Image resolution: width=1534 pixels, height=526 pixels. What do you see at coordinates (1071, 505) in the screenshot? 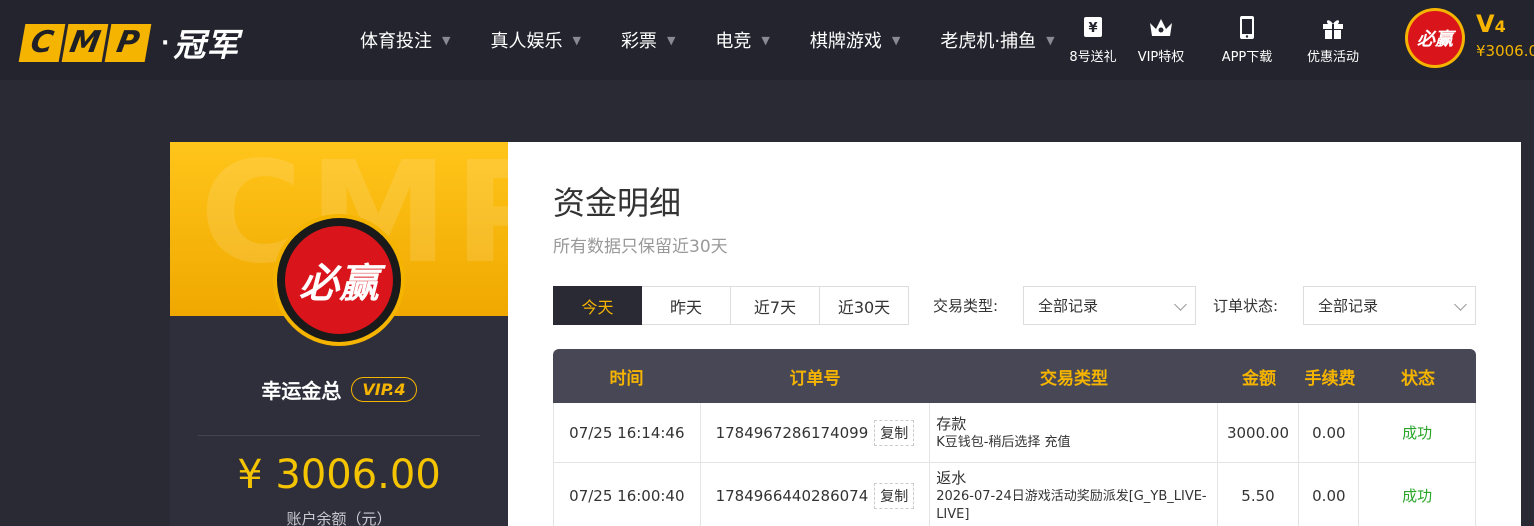
I see `type-detail: 2026-07-24日游戏活动奖励派发[G_YB_LIVE-LIVE]` at bounding box center [1071, 505].